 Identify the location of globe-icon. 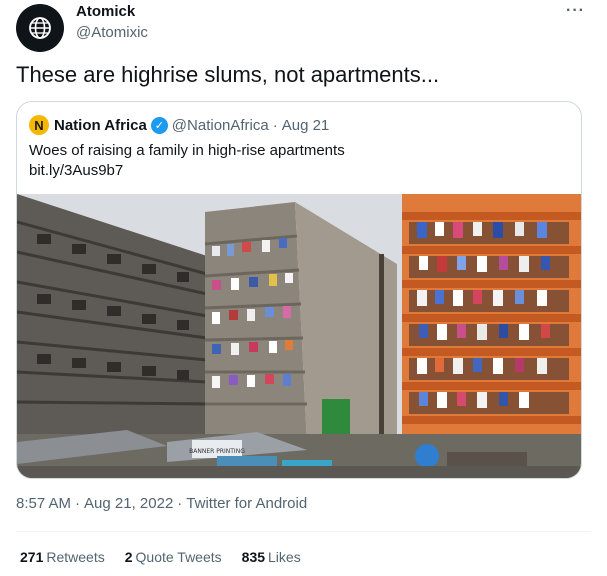
(40, 28).